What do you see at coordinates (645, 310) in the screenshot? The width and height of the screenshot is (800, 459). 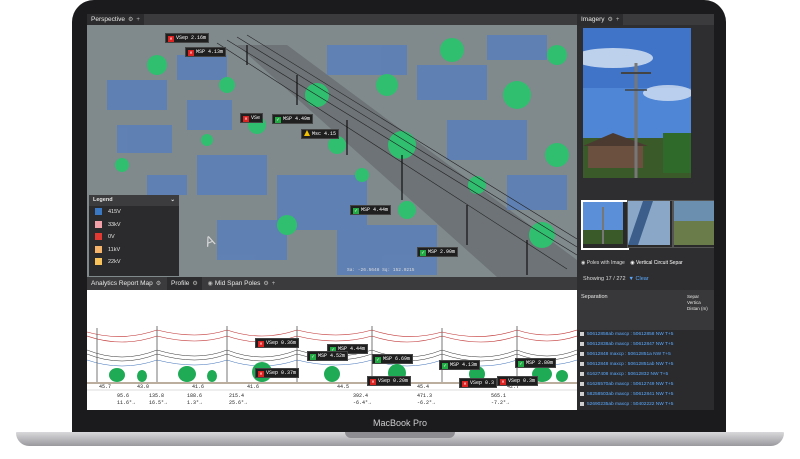 I see `table-header: Separation Separ Vertica Distan (m)` at bounding box center [645, 310].